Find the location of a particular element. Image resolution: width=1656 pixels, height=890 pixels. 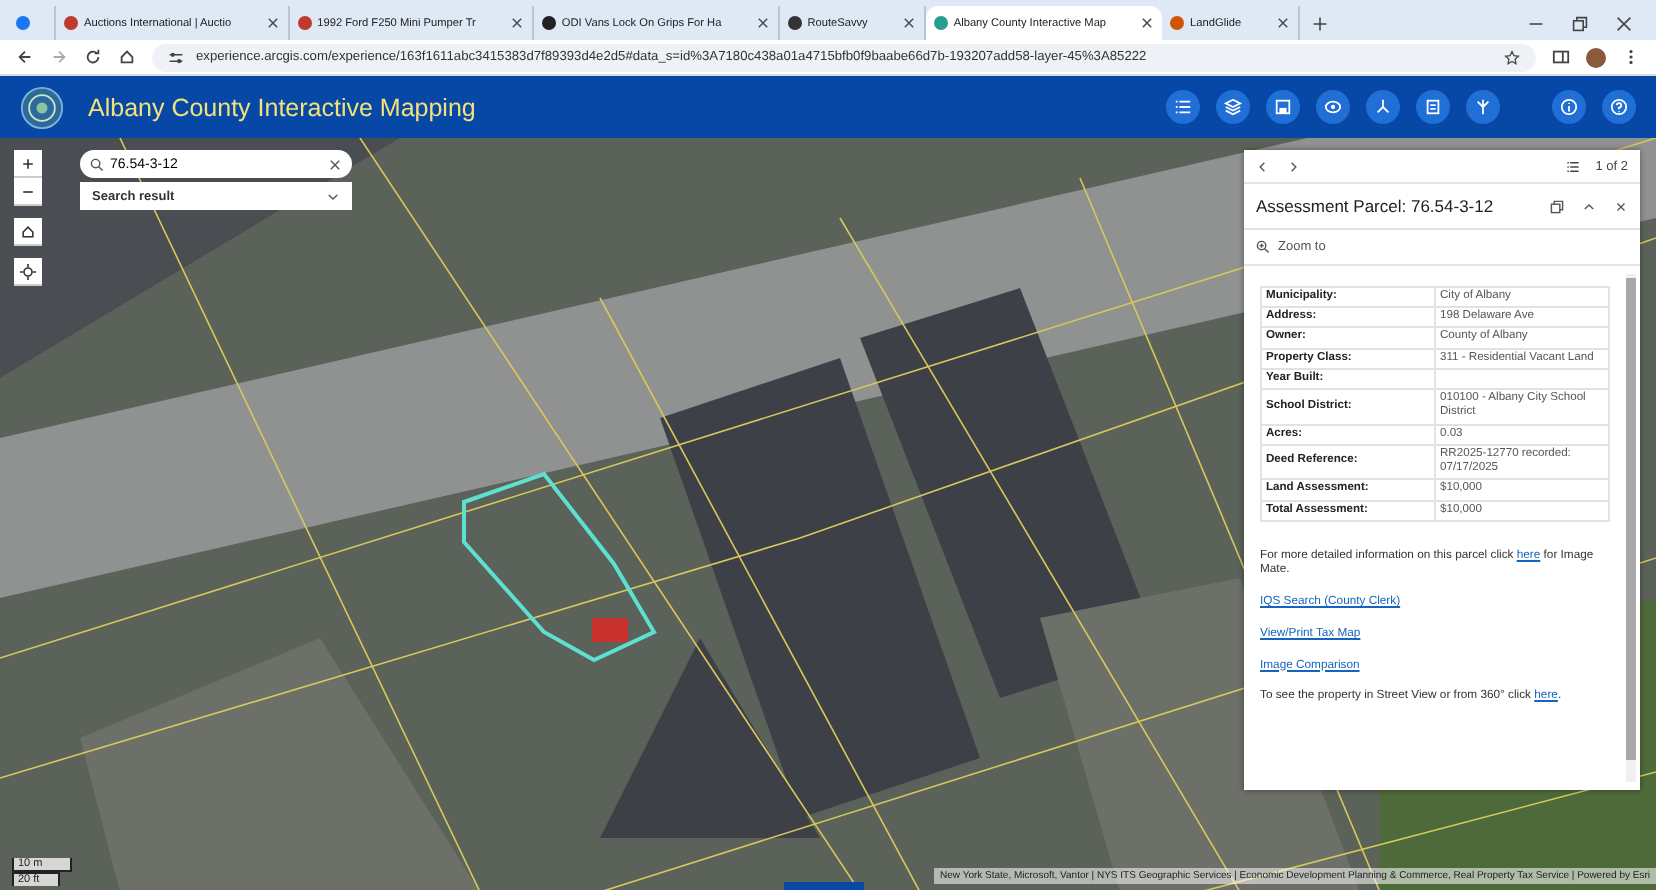

save-icon is located at coordinates (1283, 107).